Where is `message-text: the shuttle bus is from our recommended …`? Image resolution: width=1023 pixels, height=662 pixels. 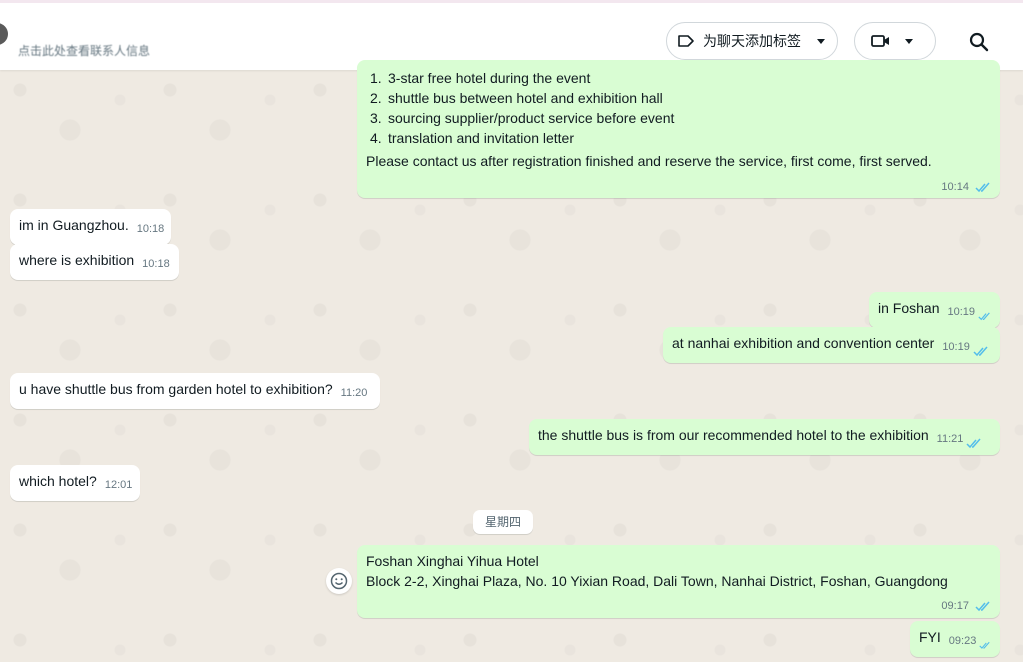 message-text: the shuttle bus is from our recommended … is located at coordinates (733, 435).